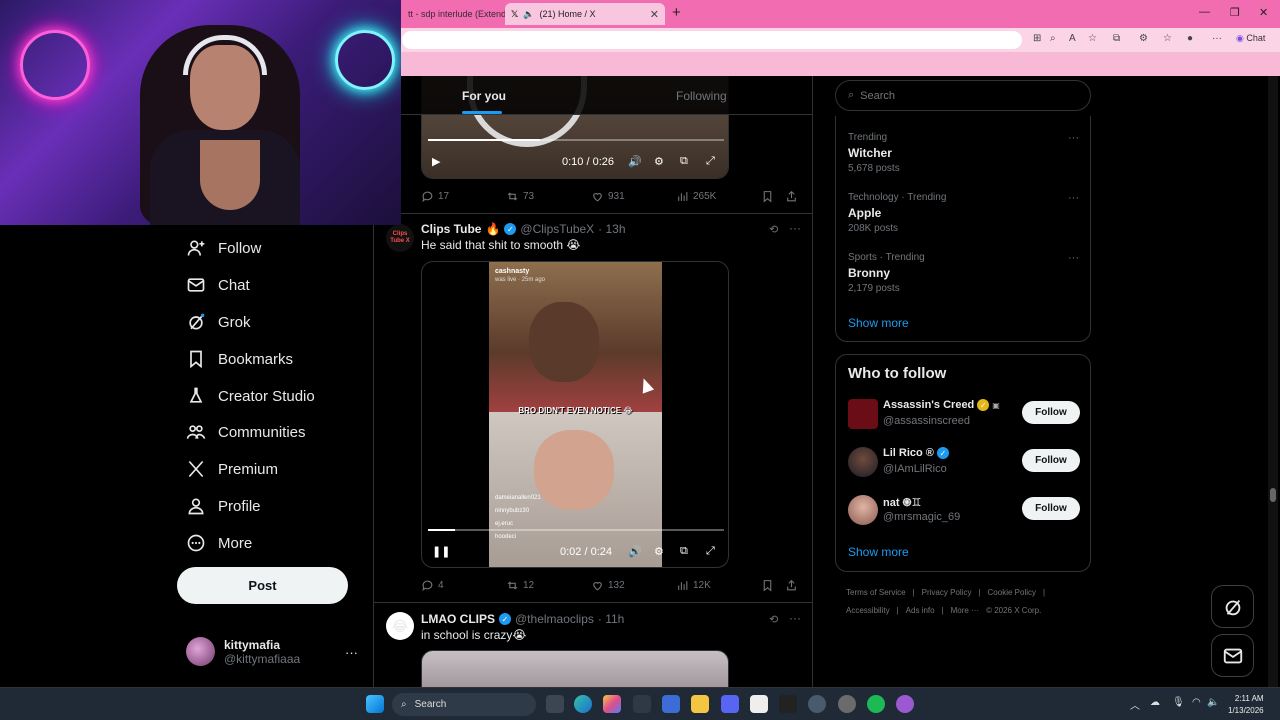 The height and width of the screenshot is (720, 1280). I want to click on favorite-star-icon: ☆, so click(1092, 38).